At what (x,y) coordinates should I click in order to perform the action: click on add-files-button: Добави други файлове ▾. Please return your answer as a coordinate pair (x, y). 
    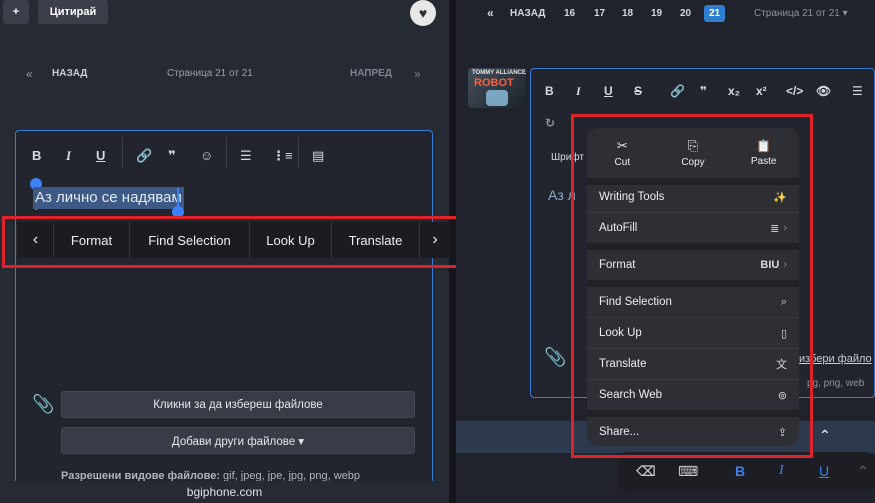
    Looking at the image, I should click on (238, 440).